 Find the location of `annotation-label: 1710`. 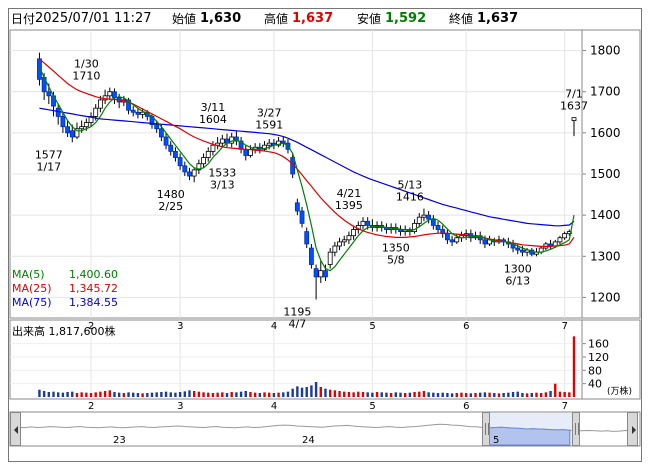

annotation-label: 1710 is located at coordinates (86, 76).